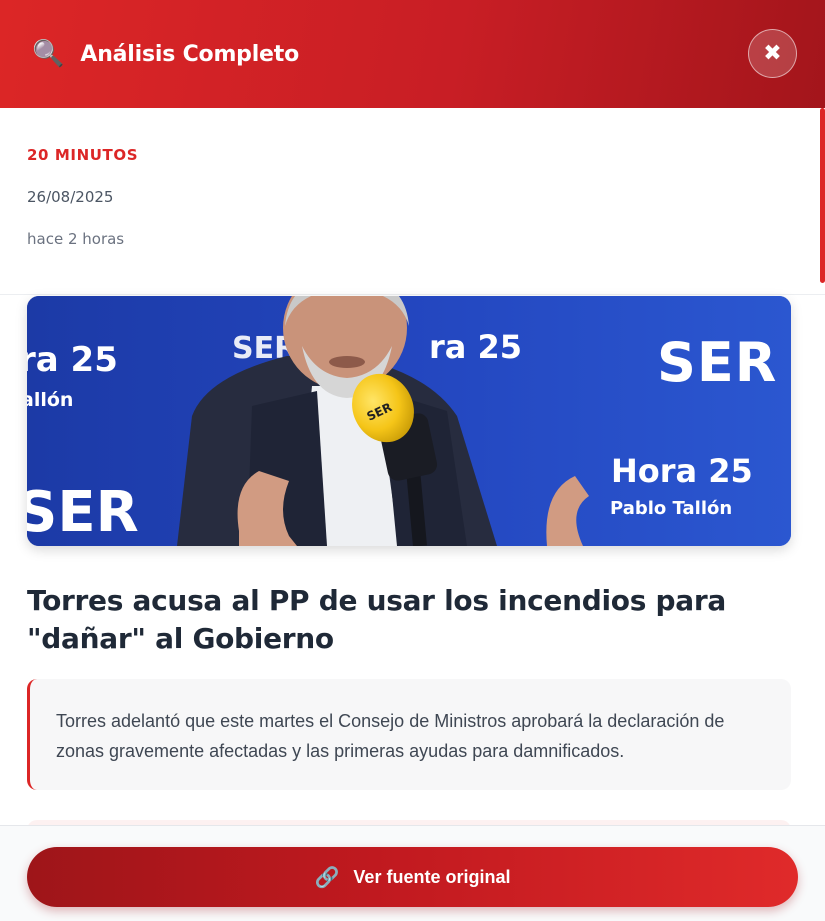 The width and height of the screenshot is (825, 921). I want to click on studio-text-right: Hora 25, so click(682, 471).